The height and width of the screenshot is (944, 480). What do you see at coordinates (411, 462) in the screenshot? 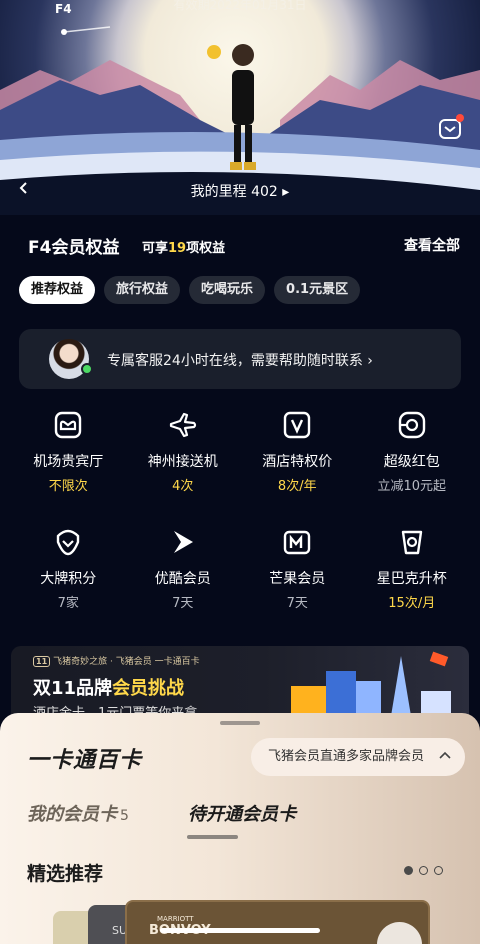
I see `benefit-label: 超级红包` at bounding box center [411, 462].